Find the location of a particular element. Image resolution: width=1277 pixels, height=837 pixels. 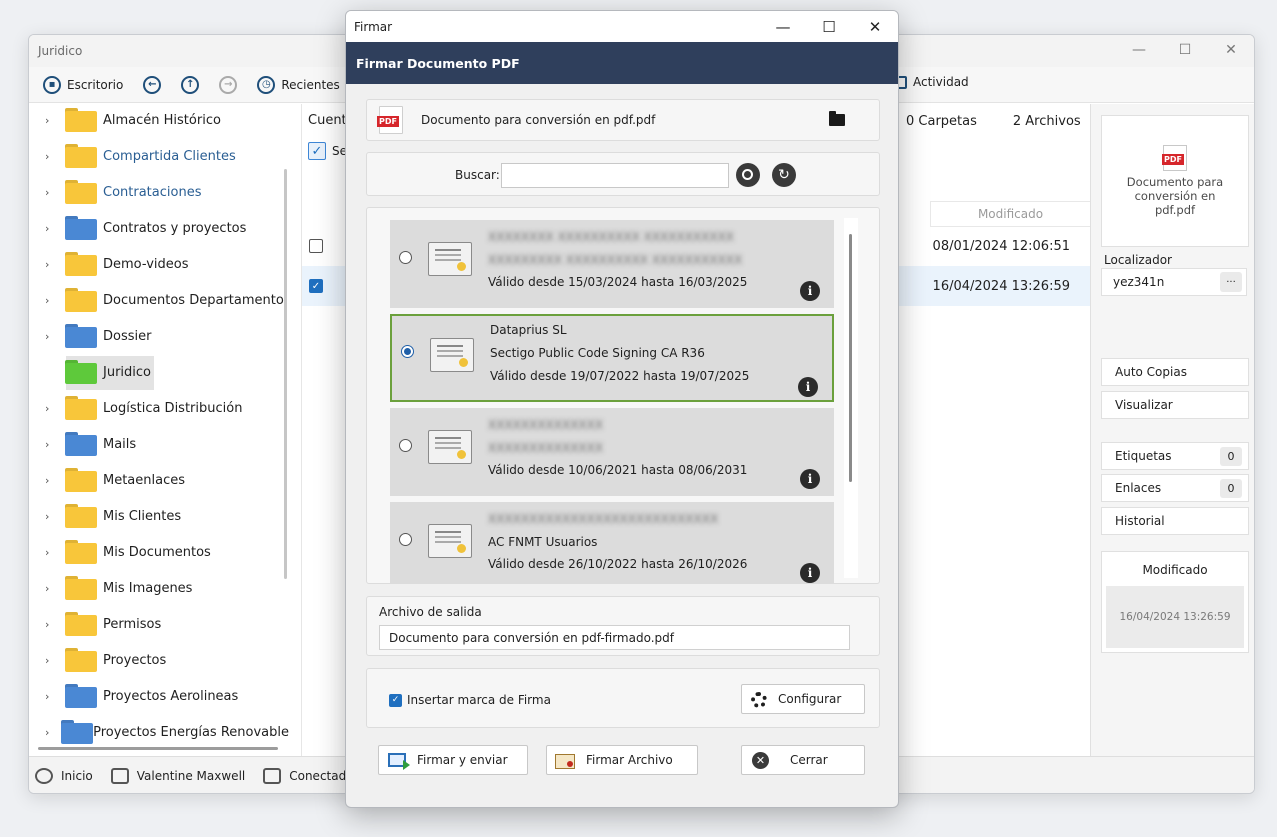

search-icon is located at coordinates (748, 175).